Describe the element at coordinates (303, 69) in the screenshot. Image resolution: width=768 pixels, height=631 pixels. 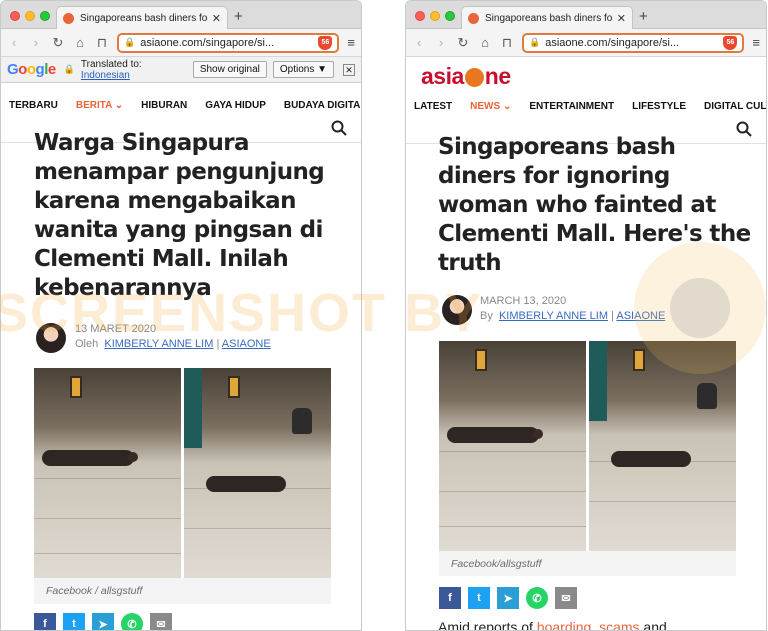
I see `options-button: Options ▼` at that location.